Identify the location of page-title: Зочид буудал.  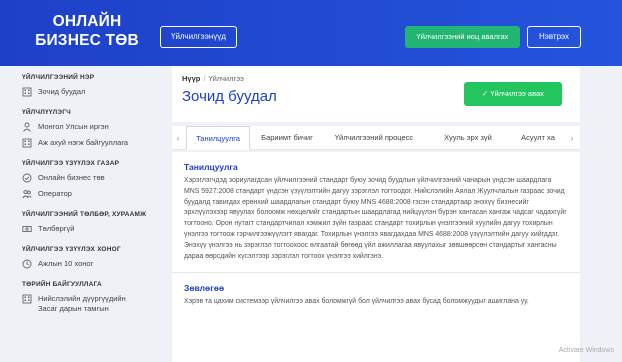
(229, 96).